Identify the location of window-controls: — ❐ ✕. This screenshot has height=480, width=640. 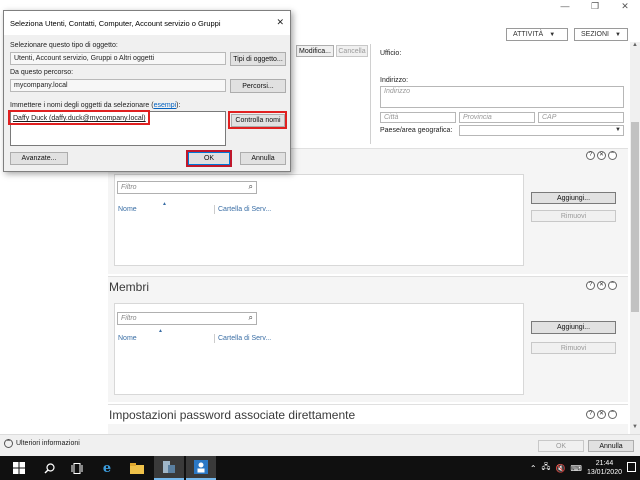
(595, 7).